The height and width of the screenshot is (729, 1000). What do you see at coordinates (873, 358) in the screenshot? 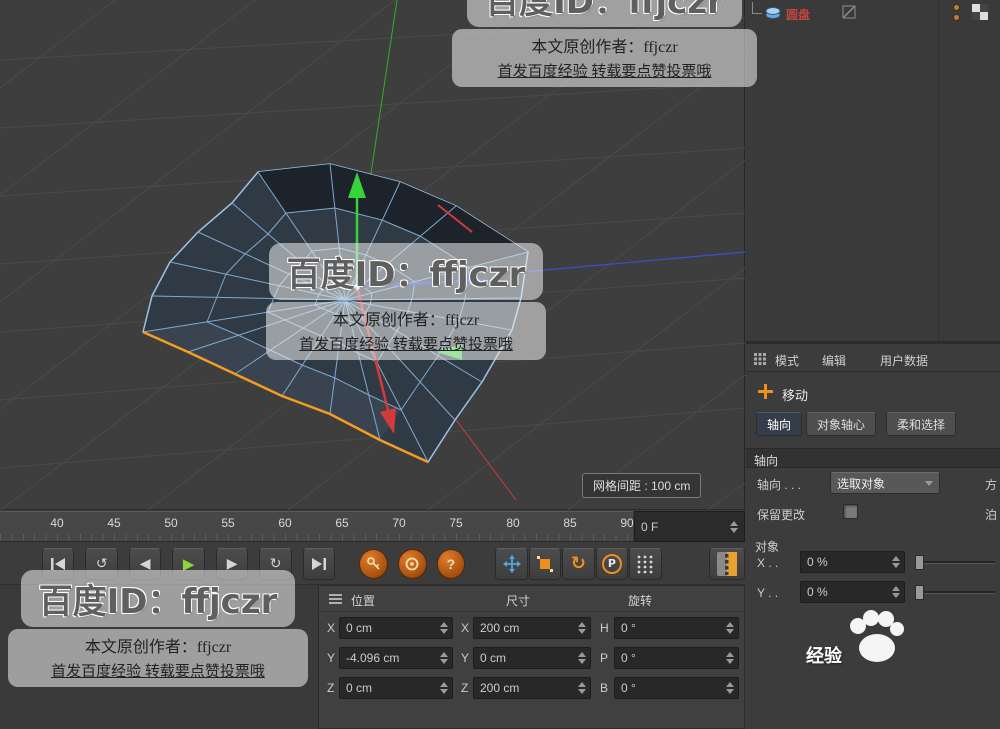
I see `attribute-menu-bar: 模式 编辑 用户数据` at bounding box center [873, 358].